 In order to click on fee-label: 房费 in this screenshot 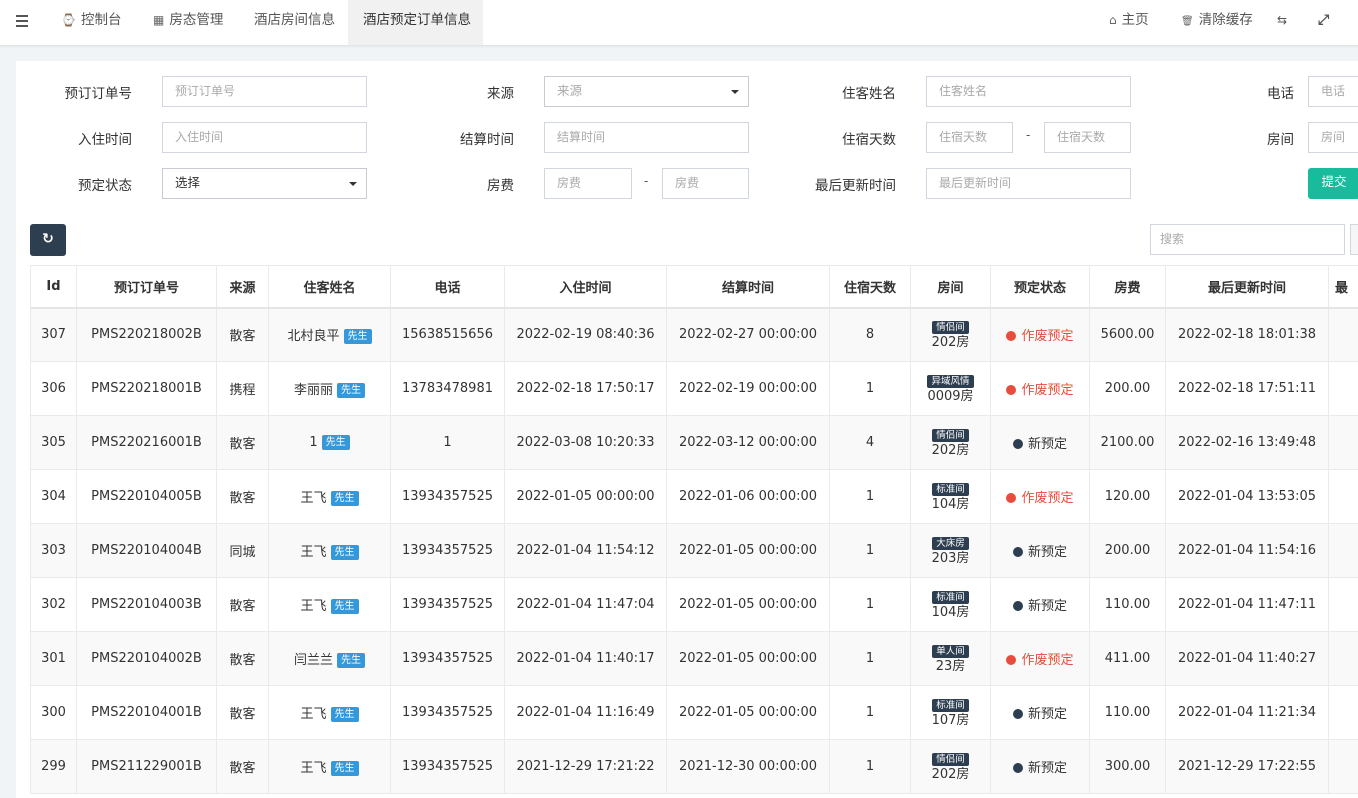, I will do `click(500, 186)`.